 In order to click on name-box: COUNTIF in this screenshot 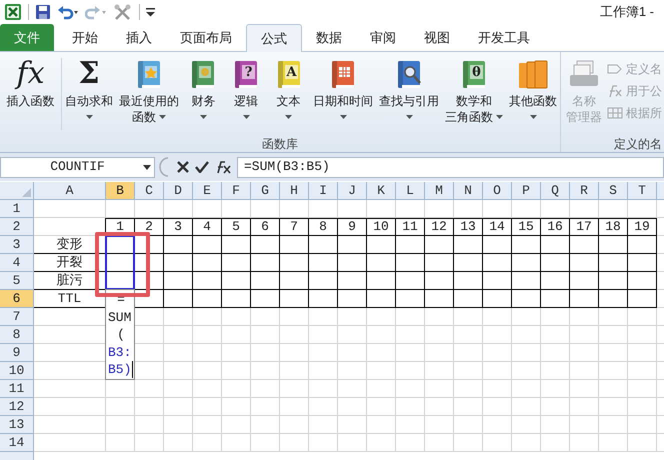, I will do `click(77, 167)`.